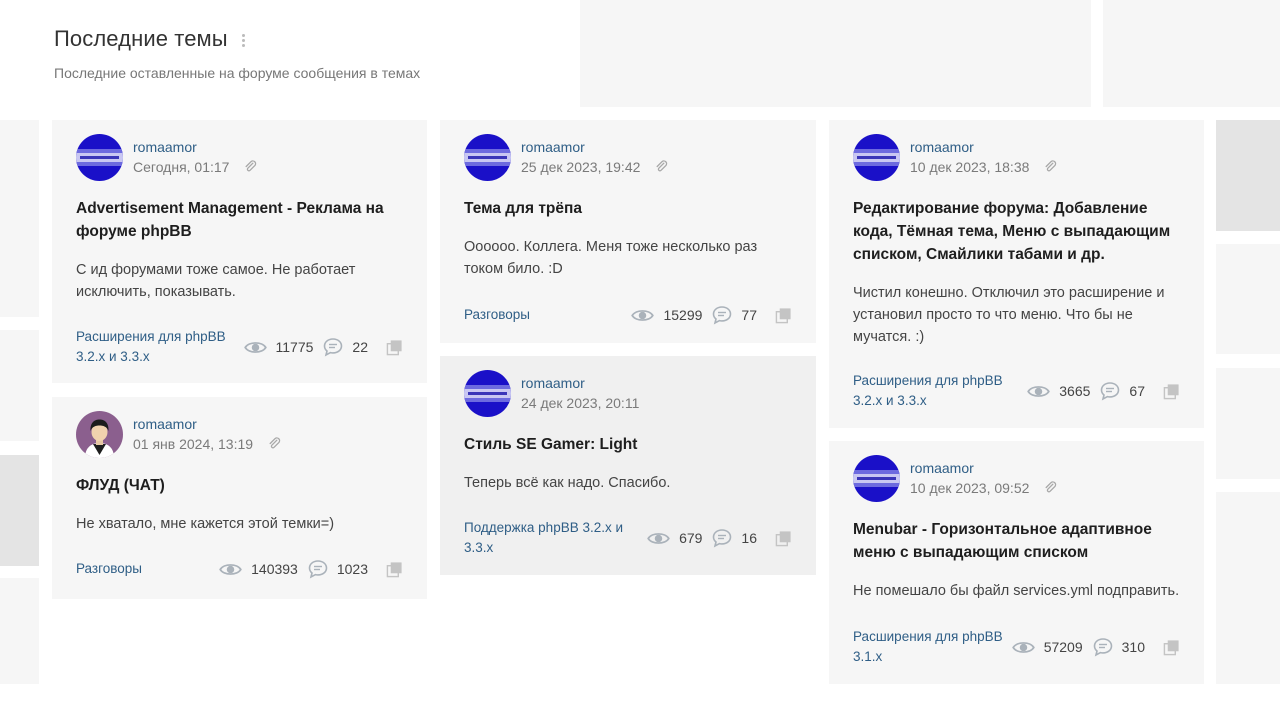  Describe the element at coordinates (628, 538) in the screenshot. I see `card-footer: Поддержка phpBB 3.2.x и 3.3.x 679 16` at that location.